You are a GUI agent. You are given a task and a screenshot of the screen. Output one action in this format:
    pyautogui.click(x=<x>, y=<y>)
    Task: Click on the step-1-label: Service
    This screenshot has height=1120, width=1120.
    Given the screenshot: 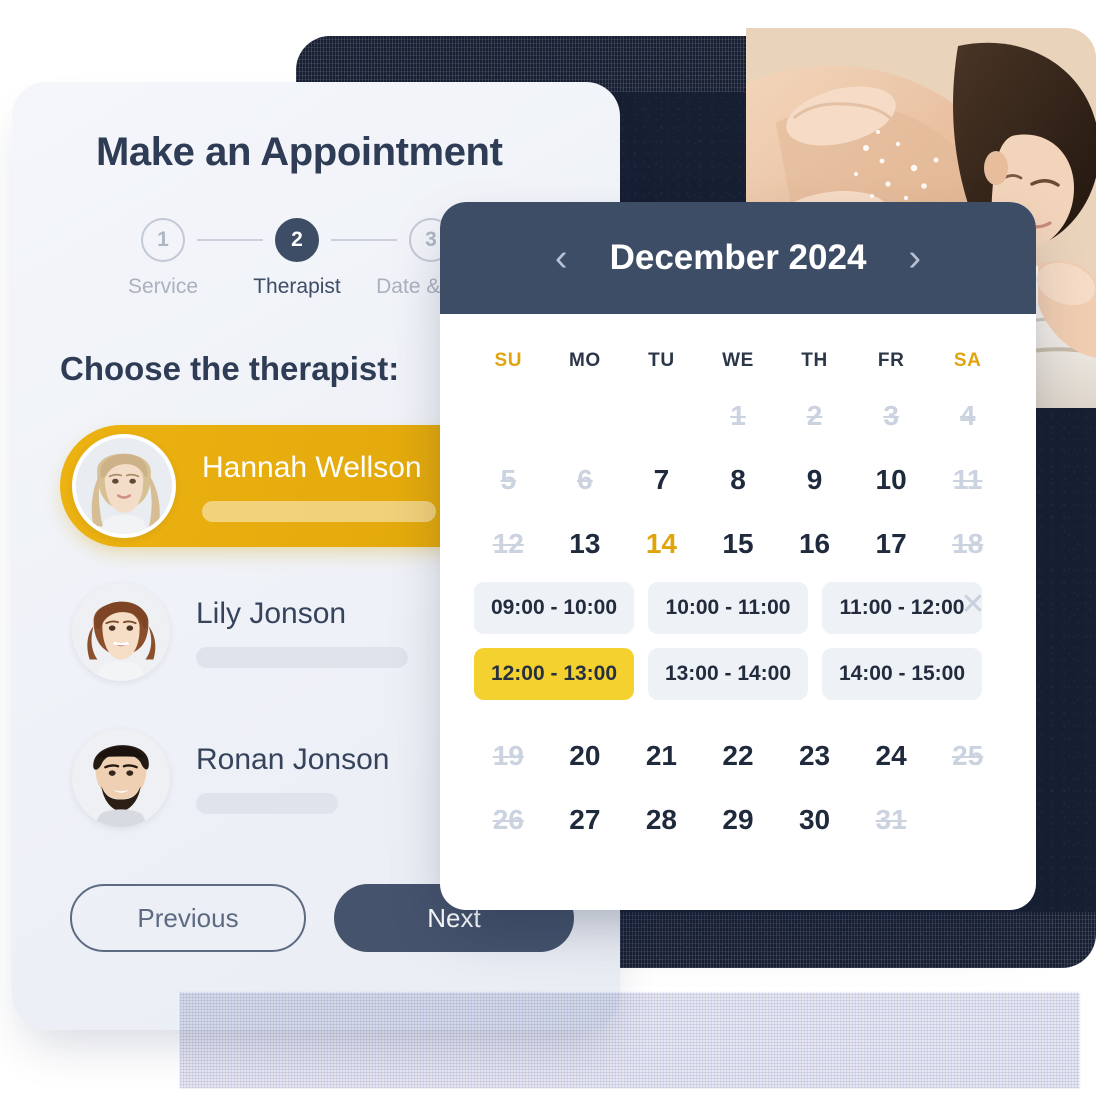 What is the action you would take?
    pyautogui.click(x=163, y=286)
    